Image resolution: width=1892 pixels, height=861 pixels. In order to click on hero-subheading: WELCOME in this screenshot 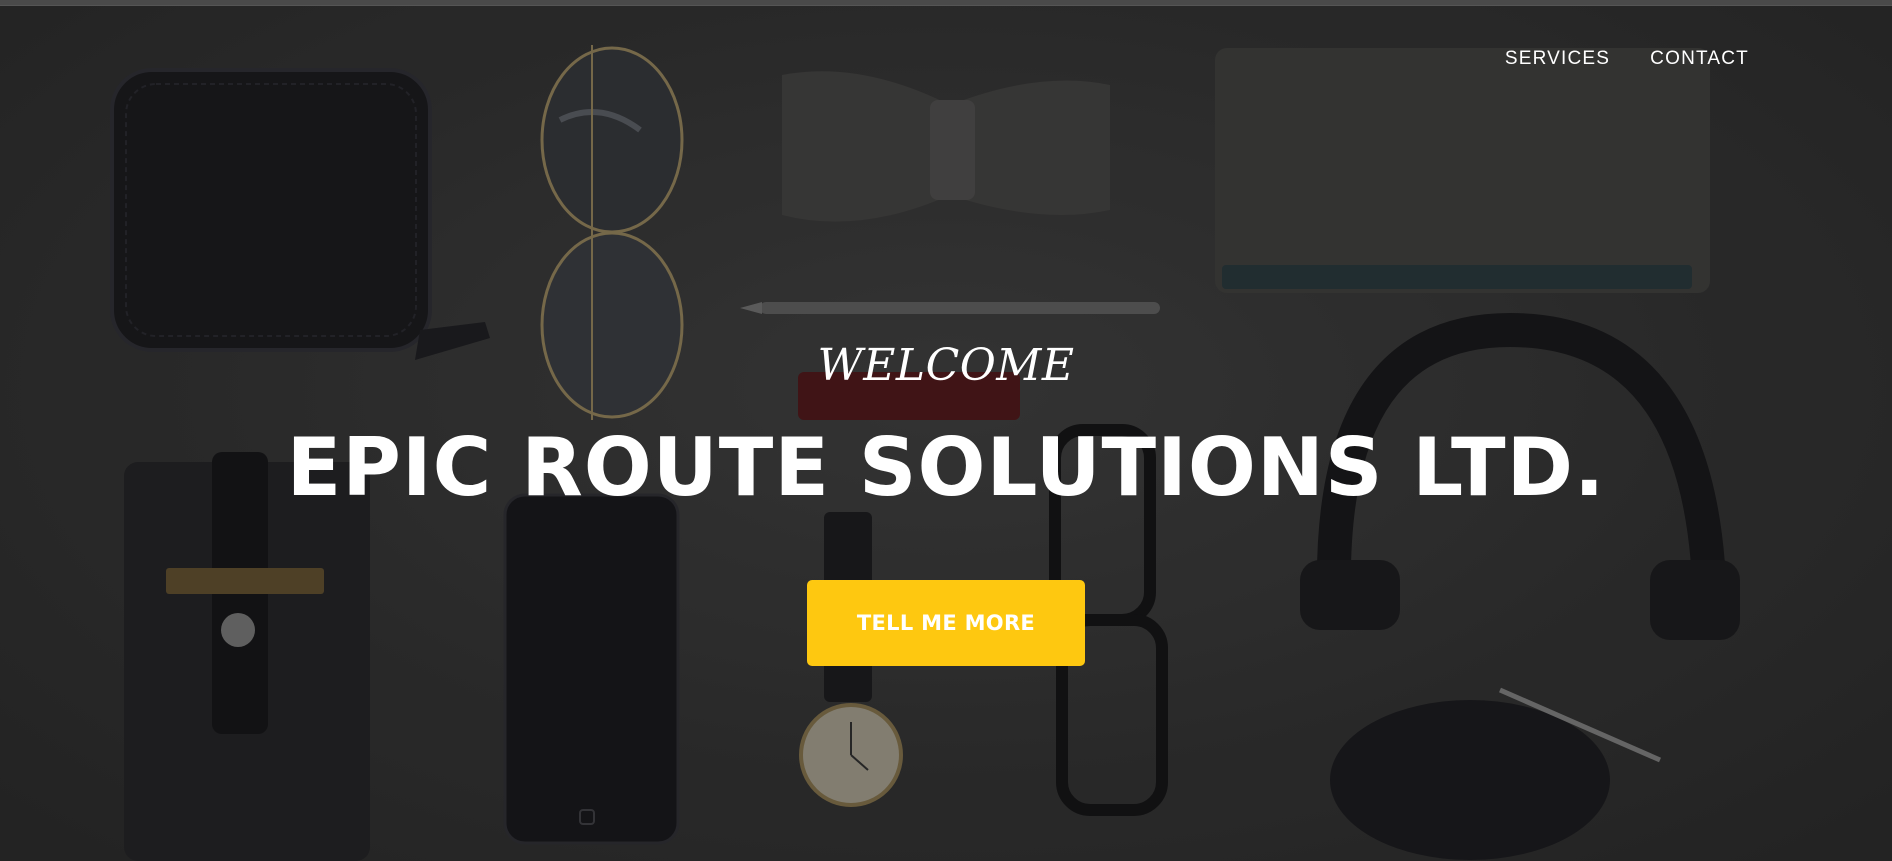, I will do `click(946, 365)`.